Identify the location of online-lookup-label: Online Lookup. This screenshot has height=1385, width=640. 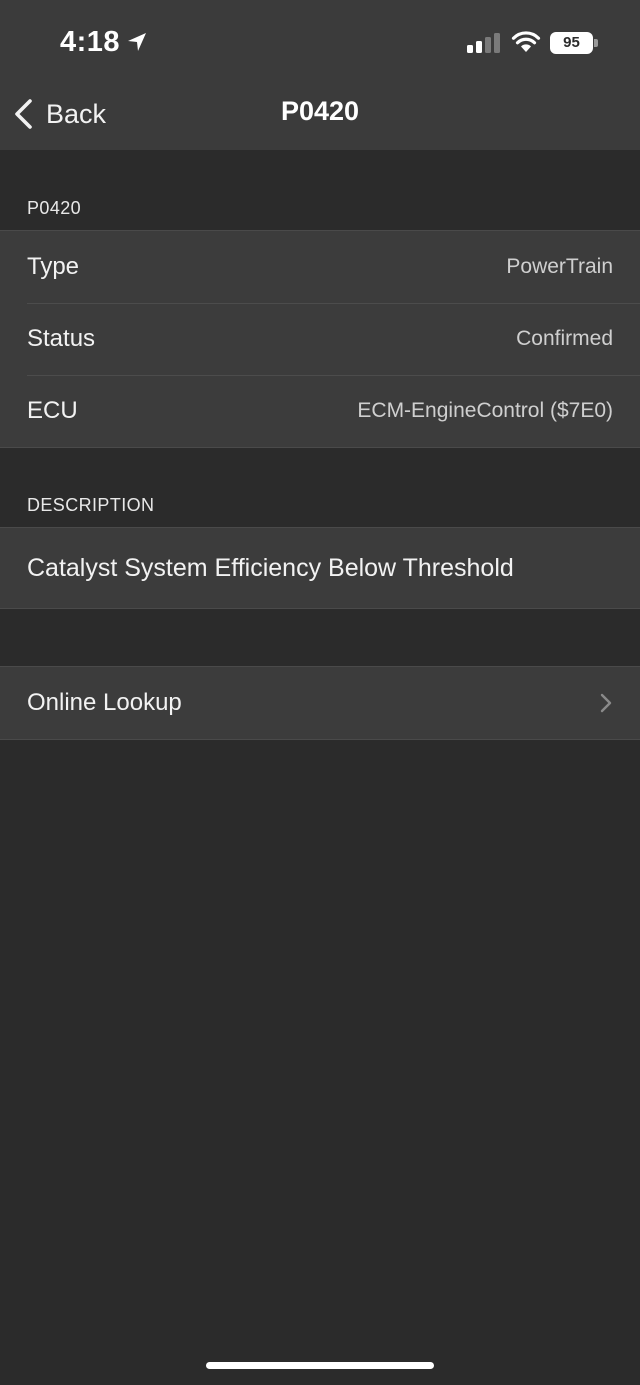
(104, 702).